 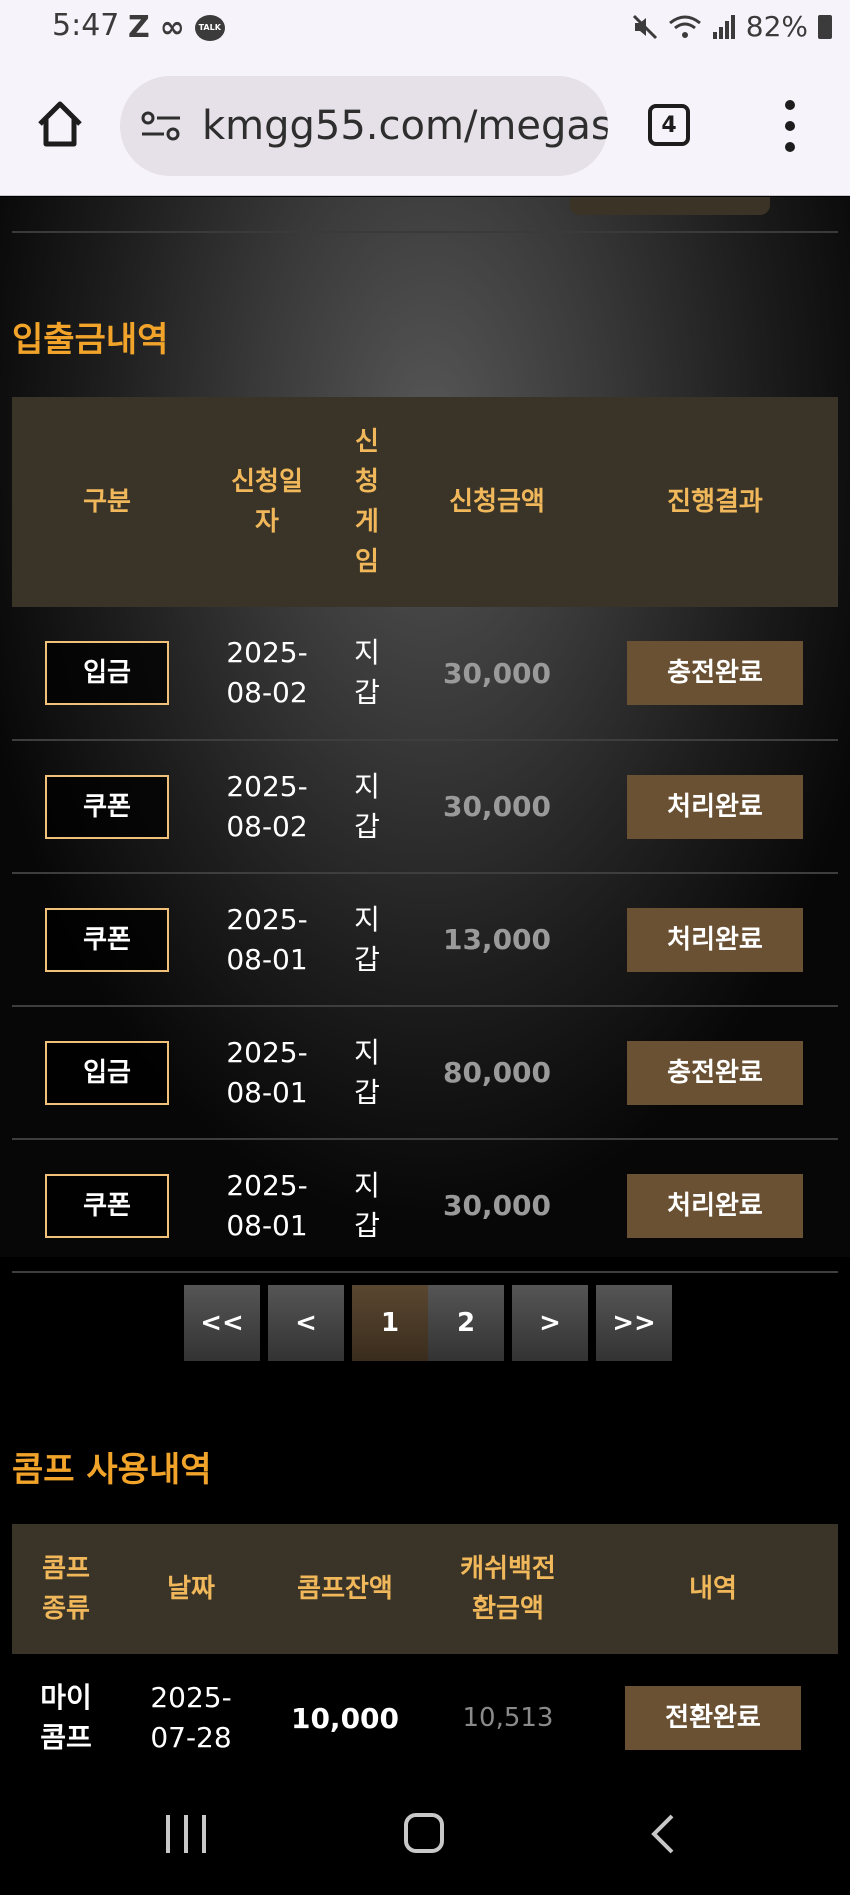 I want to click on header-cashback: 캐쉬백전 환금액, so click(x=508, y=1589).